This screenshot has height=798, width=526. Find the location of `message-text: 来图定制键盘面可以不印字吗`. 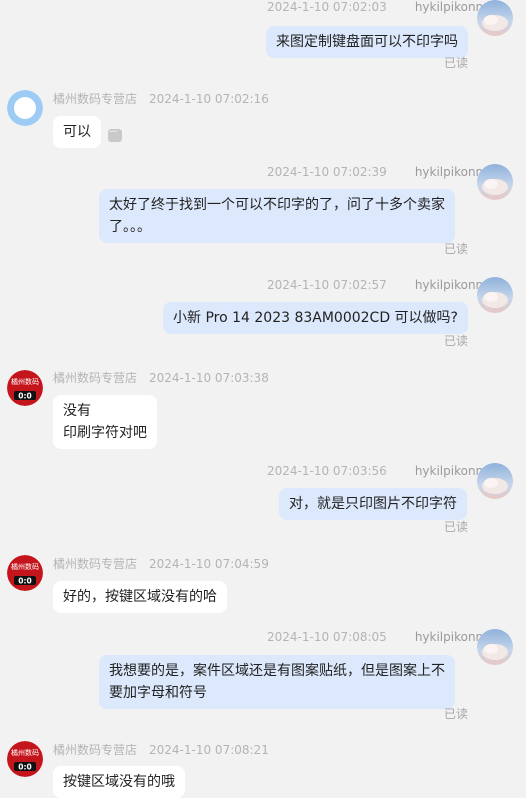

message-text: 来图定制键盘面可以不印字吗 is located at coordinates (367, 42).